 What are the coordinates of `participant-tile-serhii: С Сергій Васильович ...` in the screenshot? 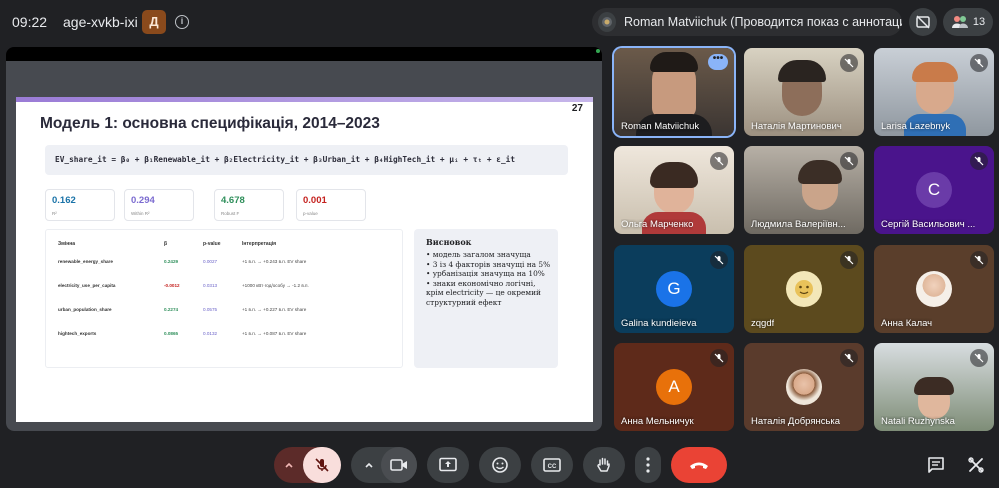 It's located at (934, 190).